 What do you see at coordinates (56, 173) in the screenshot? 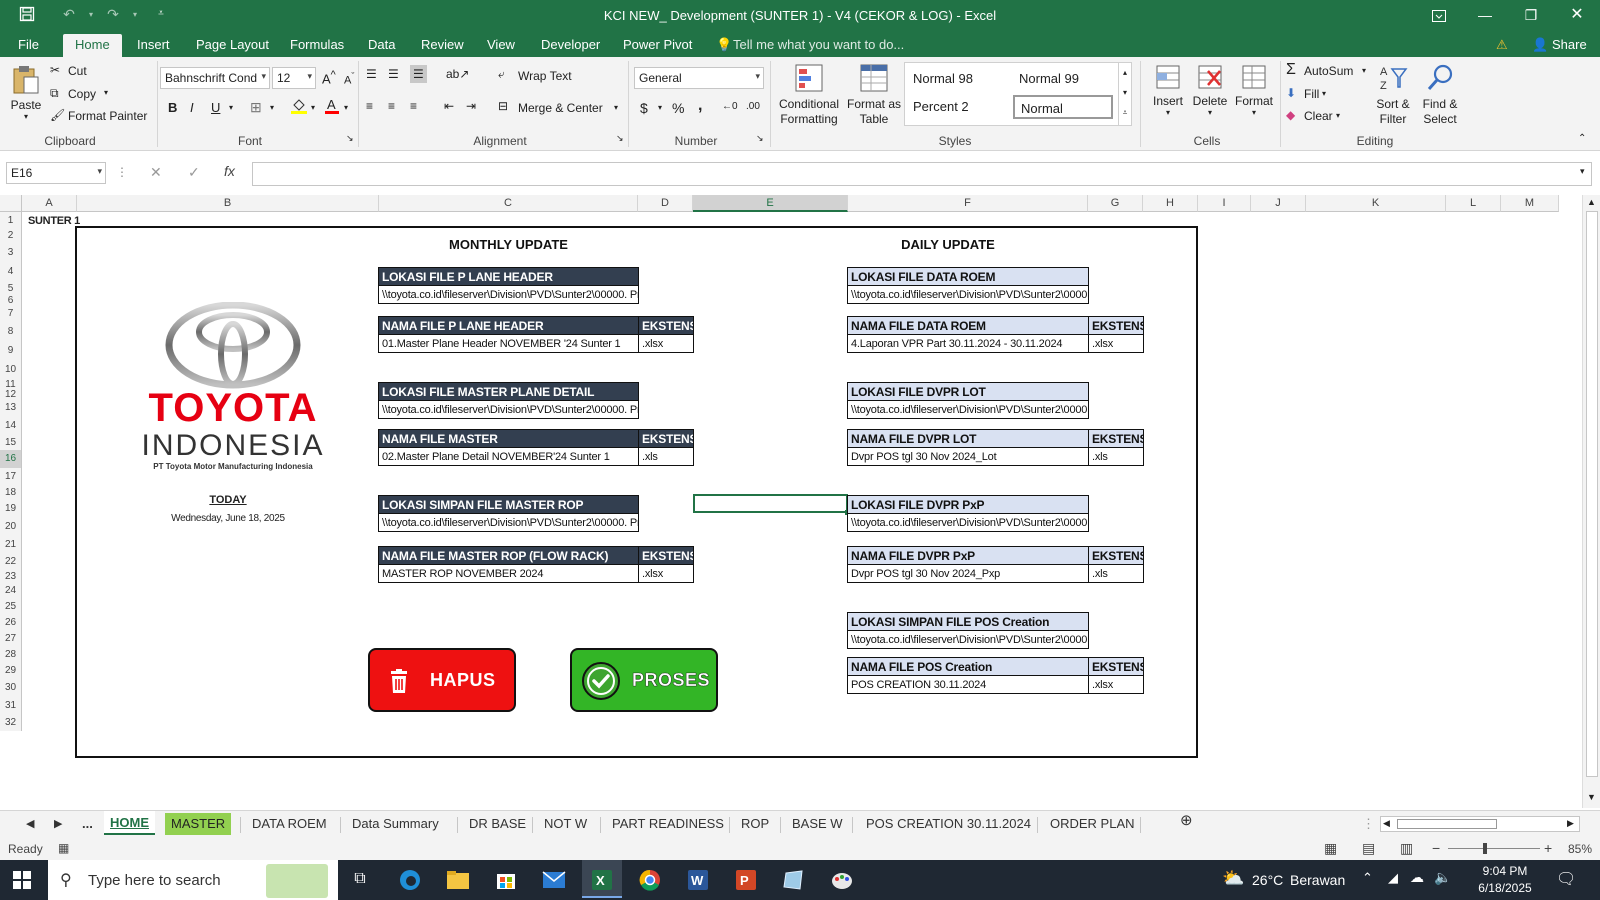
I see `name-box: E16 ▾` at bounding box center [56, 173].